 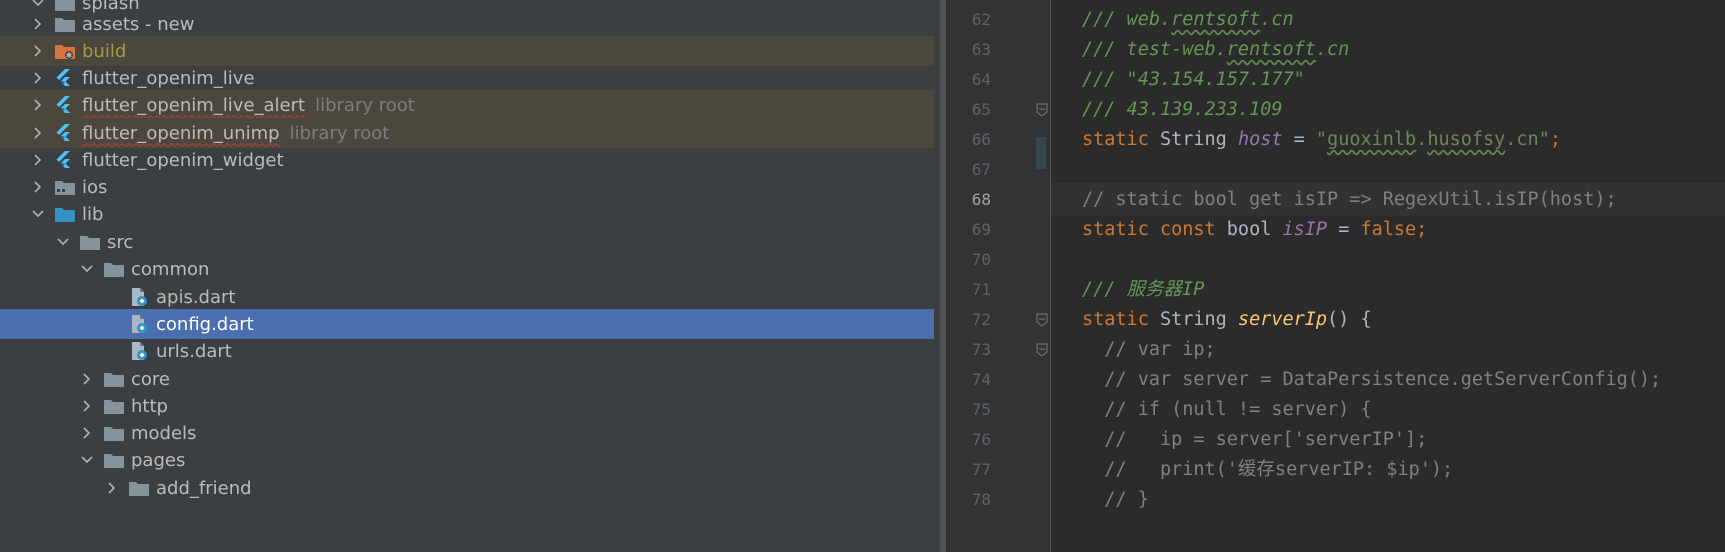 I want to click on code-line: /// 服务器IP, so click(x=1388, y=289).